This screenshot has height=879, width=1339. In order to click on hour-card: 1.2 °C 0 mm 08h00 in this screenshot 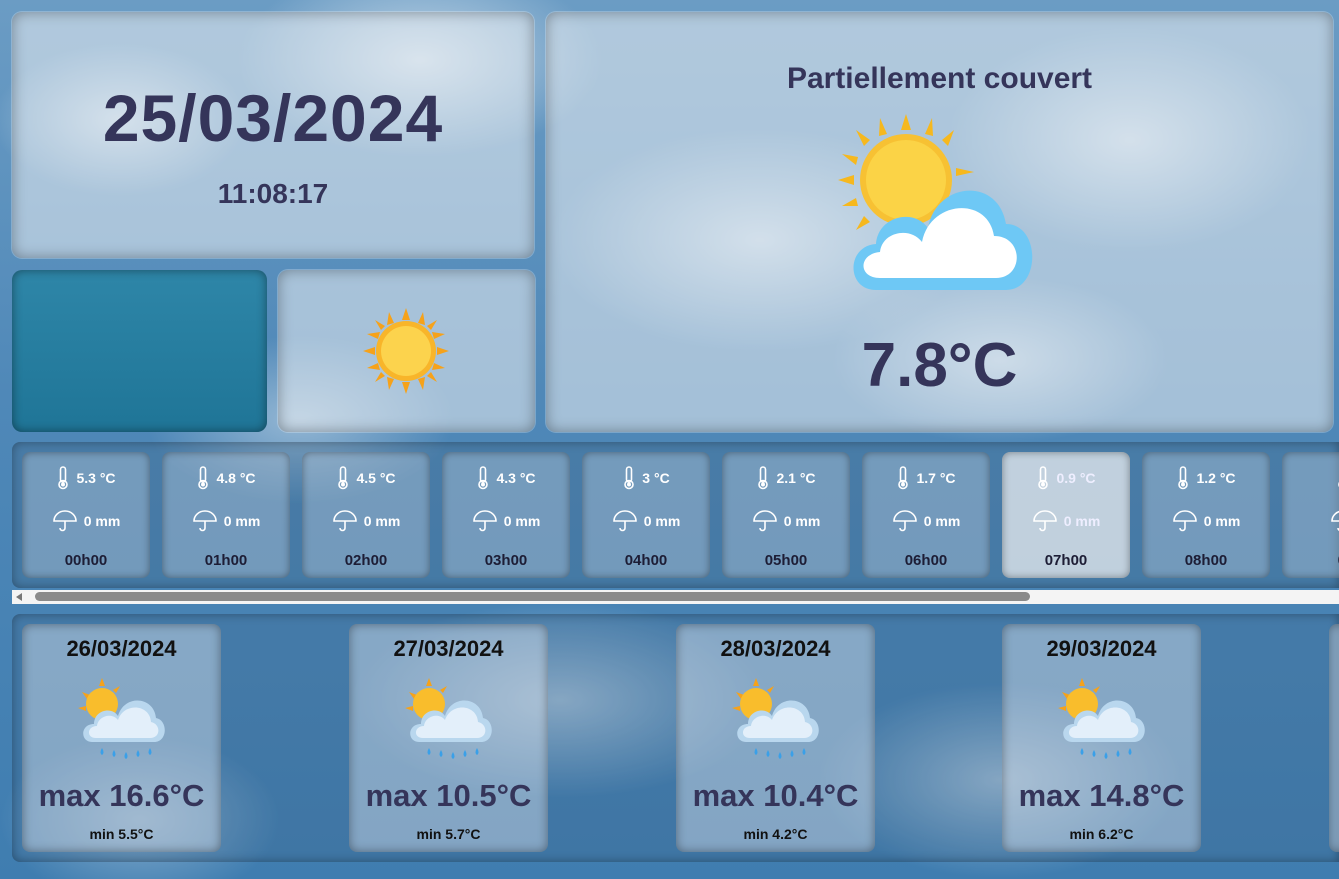, I will do `click(1206, 515)`.